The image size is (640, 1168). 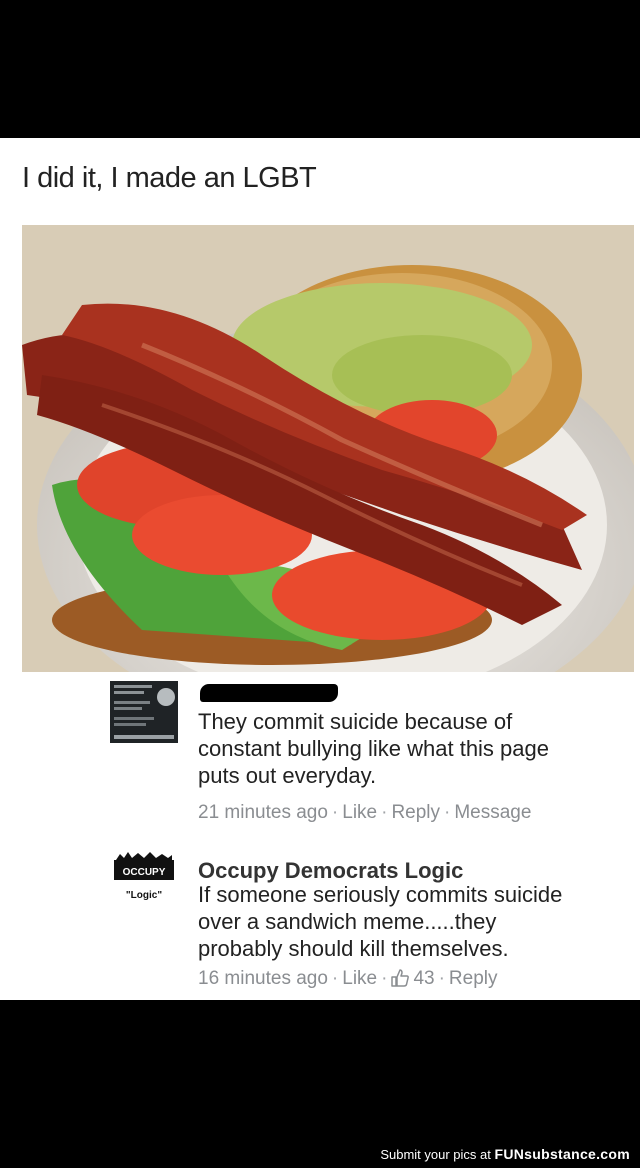 What do you see at coordinates (435, 1154) in the screenshot?
I see `footer-text: Submit your pics at` at bounding box center [435, 1154].